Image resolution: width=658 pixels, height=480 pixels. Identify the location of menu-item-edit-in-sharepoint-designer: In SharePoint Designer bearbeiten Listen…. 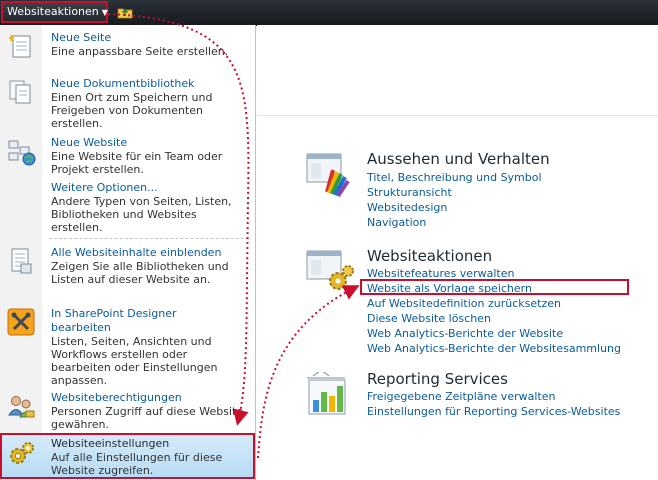
(127, 345).